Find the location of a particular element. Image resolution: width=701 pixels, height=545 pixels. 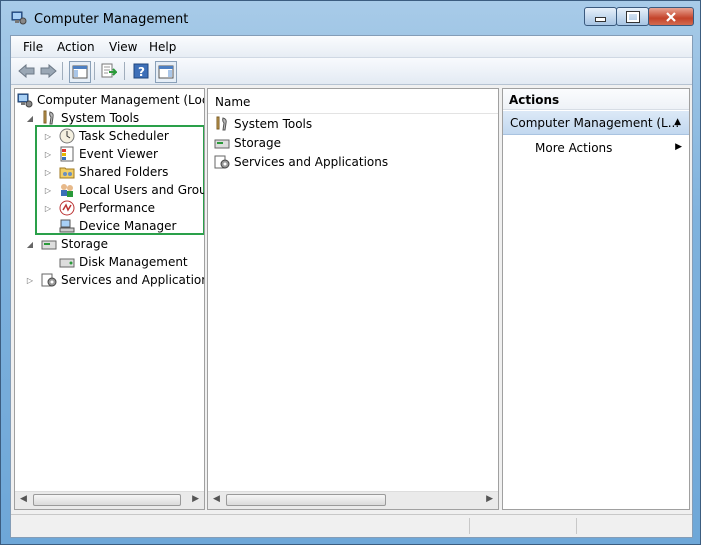

tree-performance: ▷ Performance is located at coordinates (99, 208).